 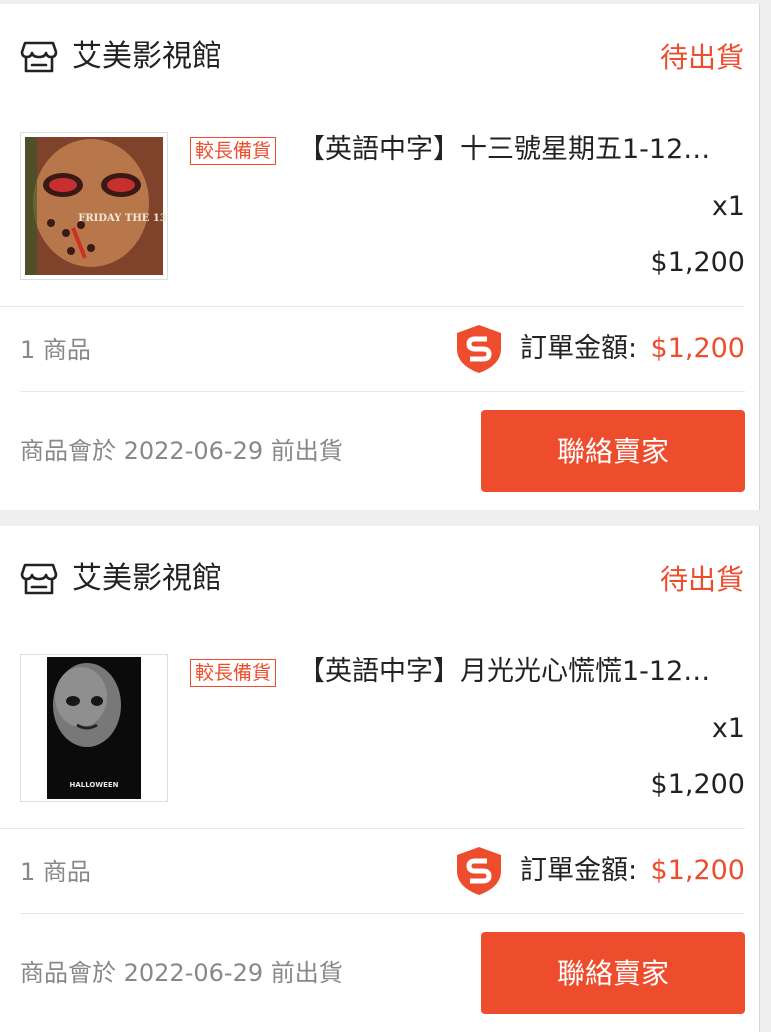 What do you see at coordinates (385, 518) in the screenshot?
I see `card-gap` at bounding box center [385, 518].